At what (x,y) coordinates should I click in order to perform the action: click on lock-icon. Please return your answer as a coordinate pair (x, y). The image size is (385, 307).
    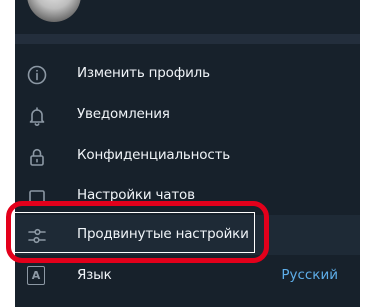
    Looking at the image, I should click on (37, 157).